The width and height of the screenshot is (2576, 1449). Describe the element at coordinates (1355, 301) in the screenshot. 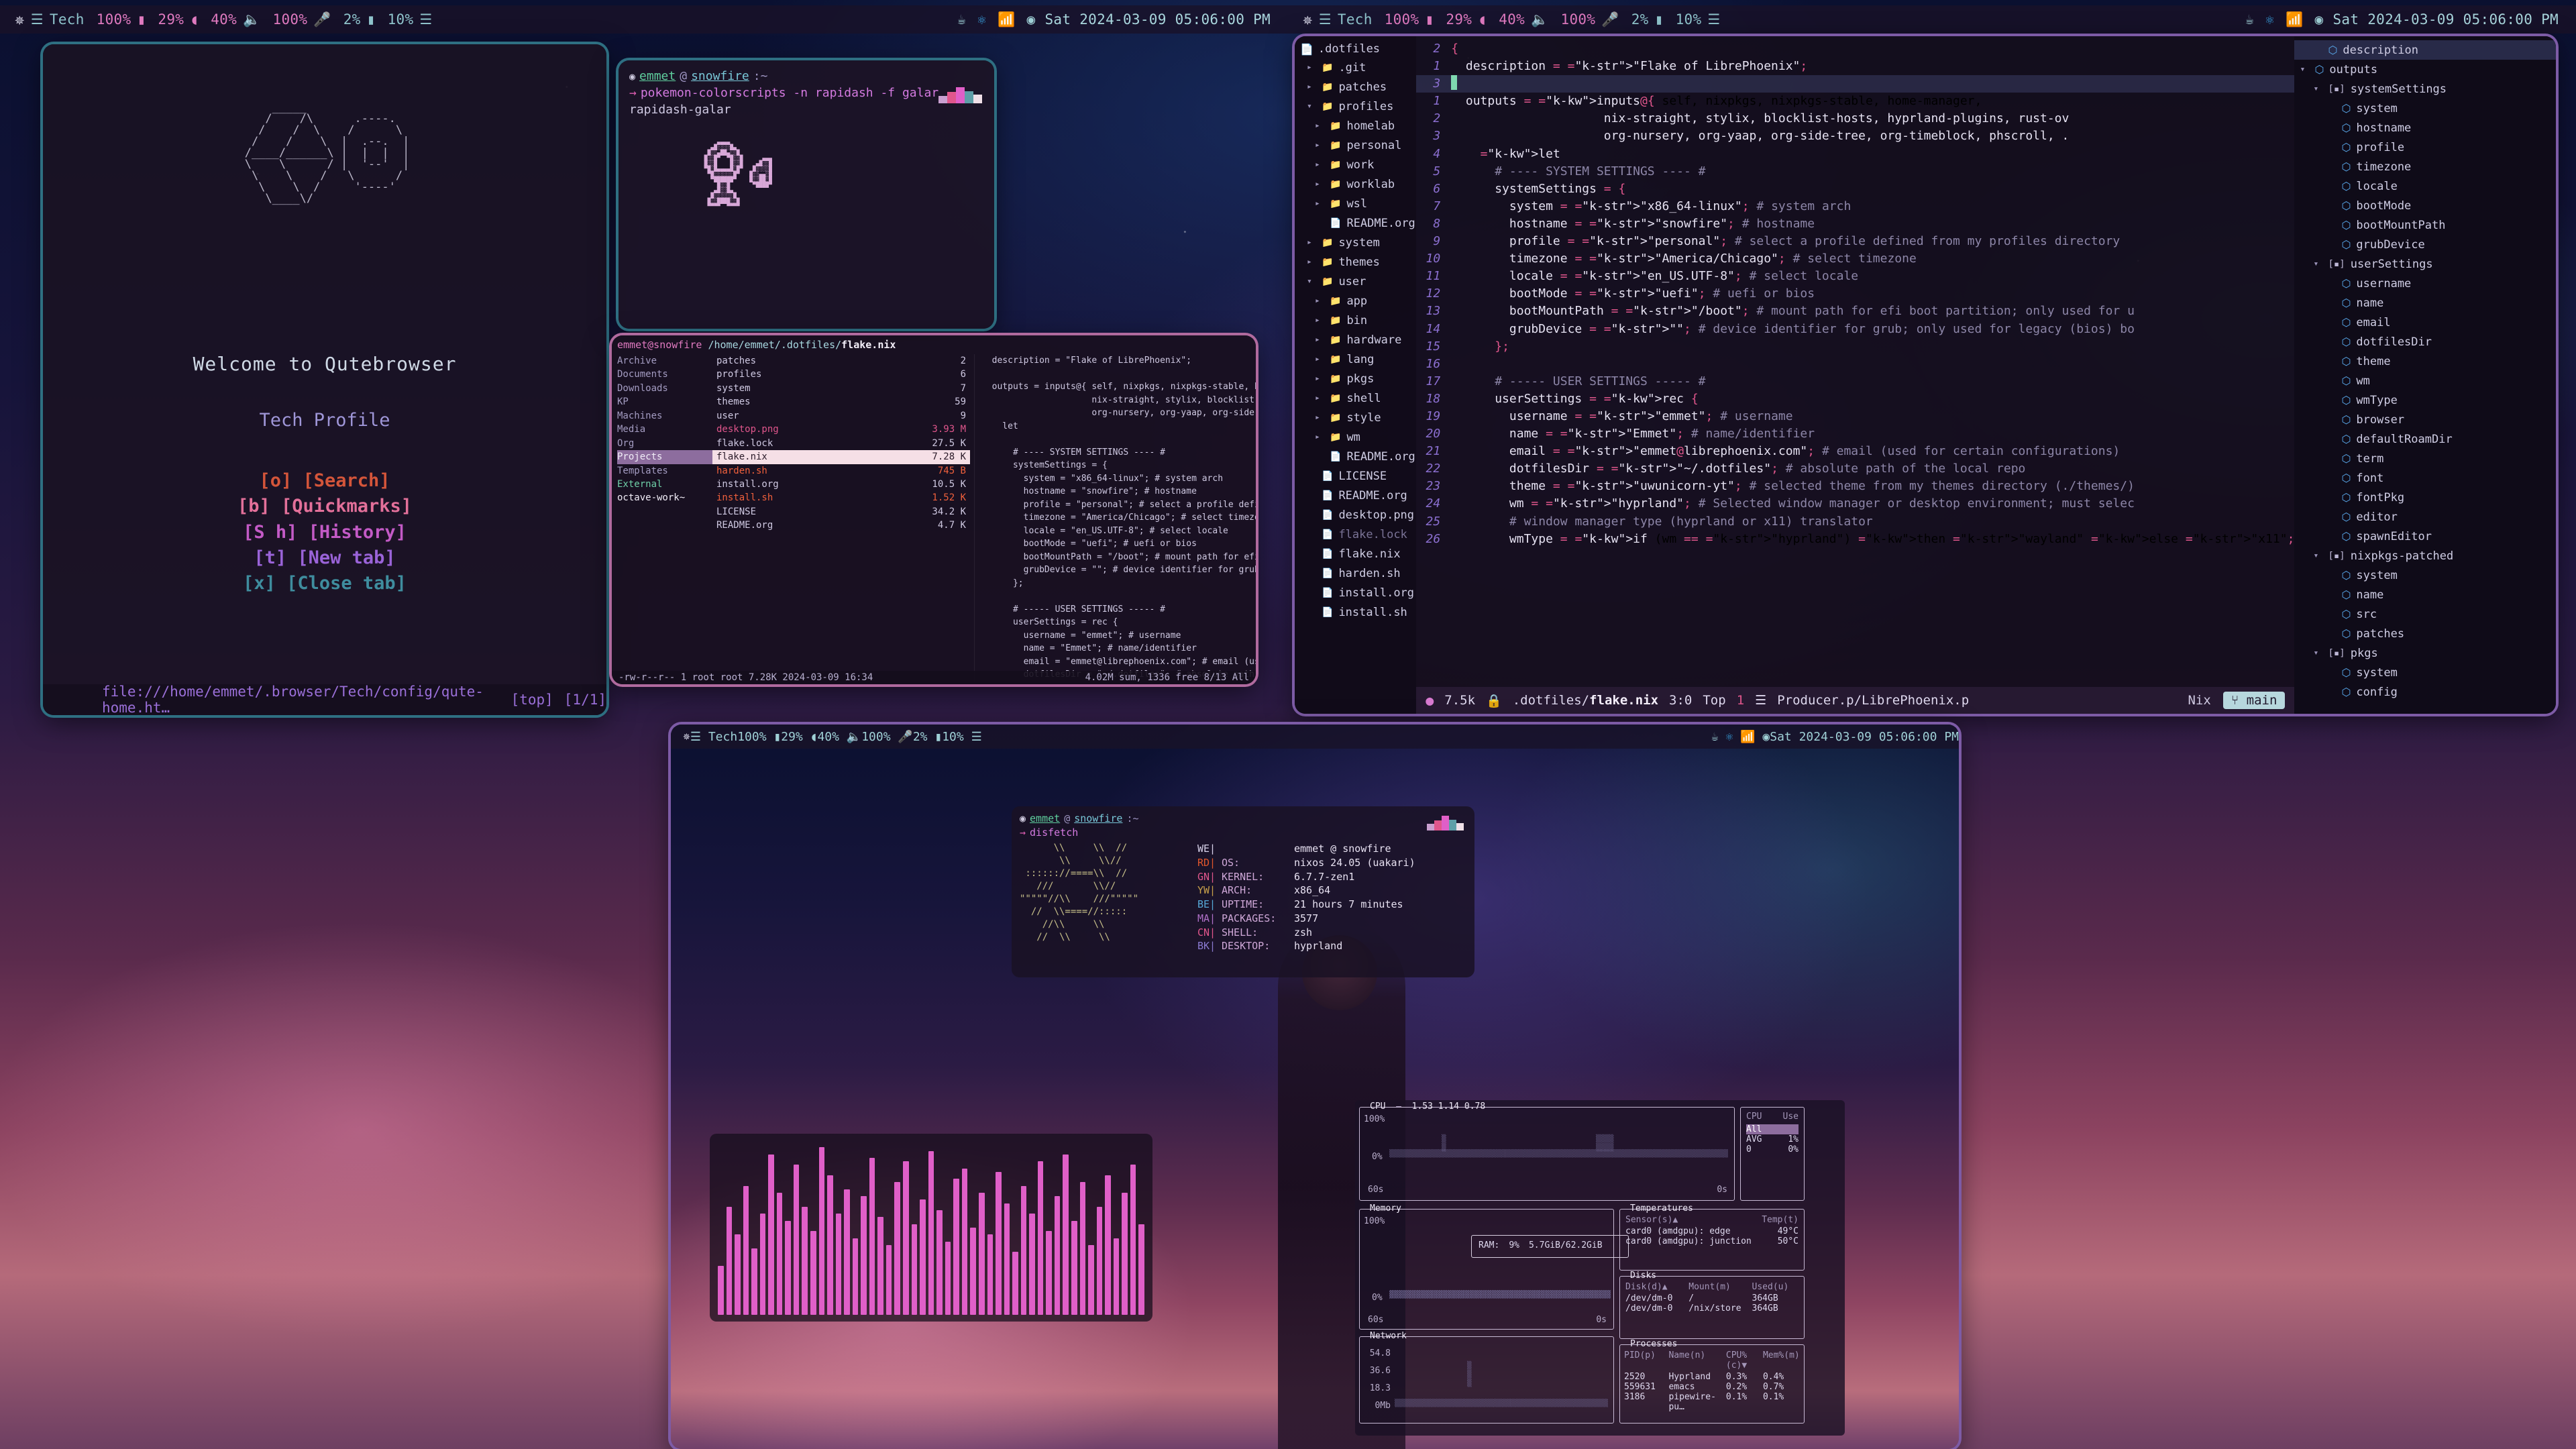

I see `treemacs-node: ▸ 📁 app` at that location.